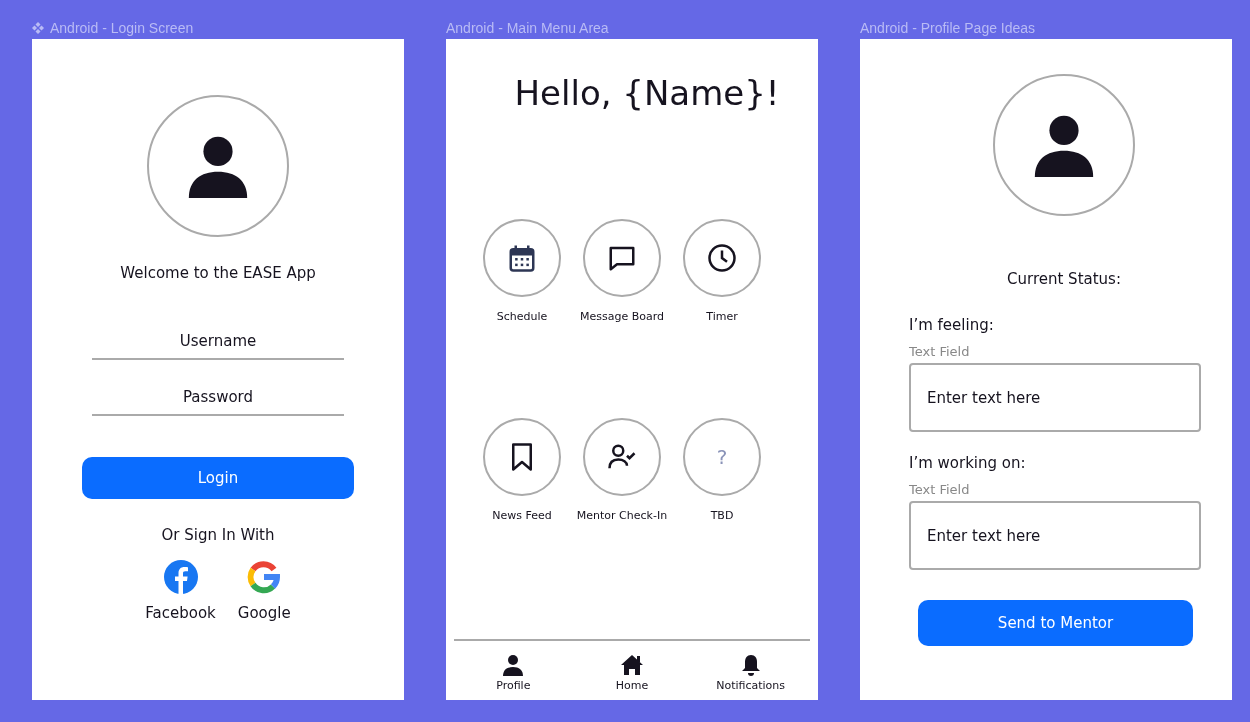 The width and height of the screenshot is (1250, 722). I want to click on nav-item: Profile, so click(513, 672).